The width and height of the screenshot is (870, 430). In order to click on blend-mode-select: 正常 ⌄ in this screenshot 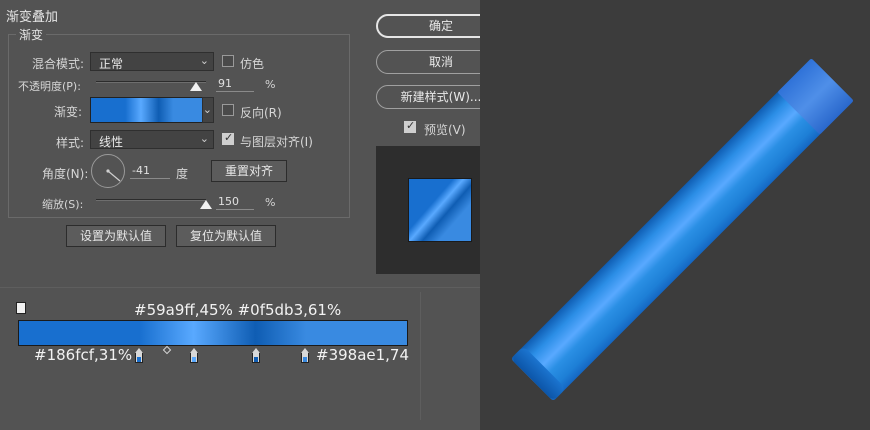, I will do `click(152, 61)`.